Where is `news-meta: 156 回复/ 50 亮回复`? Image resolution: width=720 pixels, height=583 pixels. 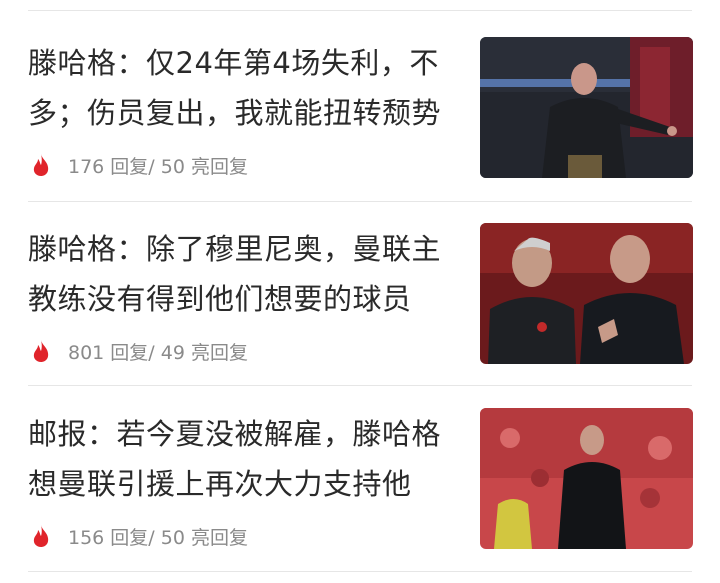
news-meta: 156 回复/ 50 亮回复 is located at coordinates (140, 536).